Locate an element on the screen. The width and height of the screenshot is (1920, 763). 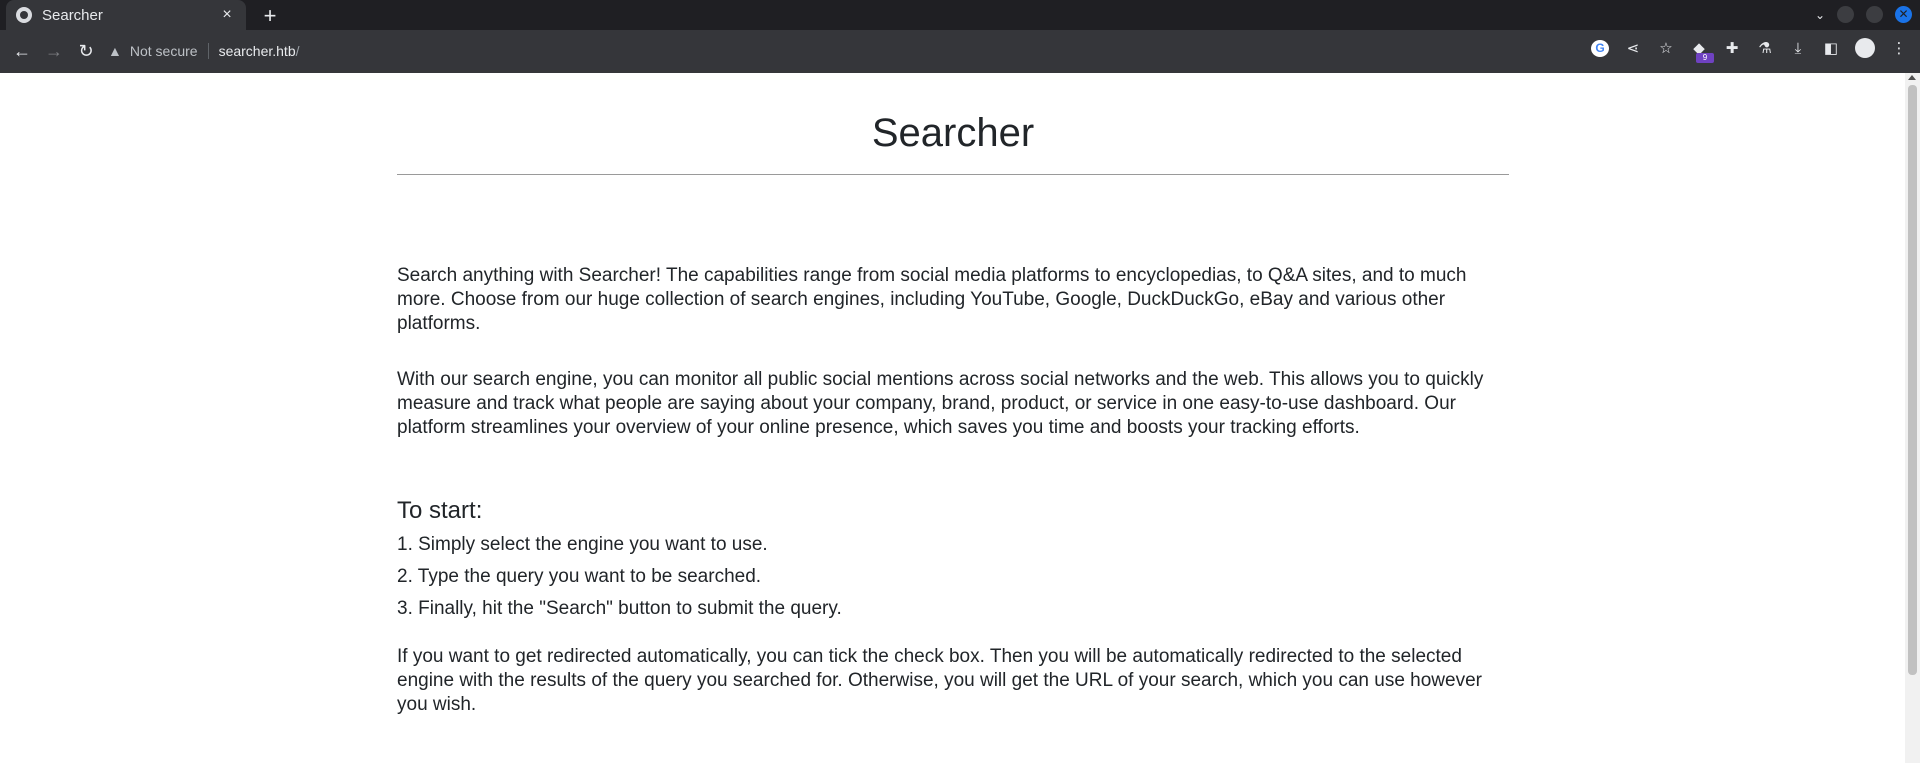
maximize-button is located at coordinates (1874, 14).